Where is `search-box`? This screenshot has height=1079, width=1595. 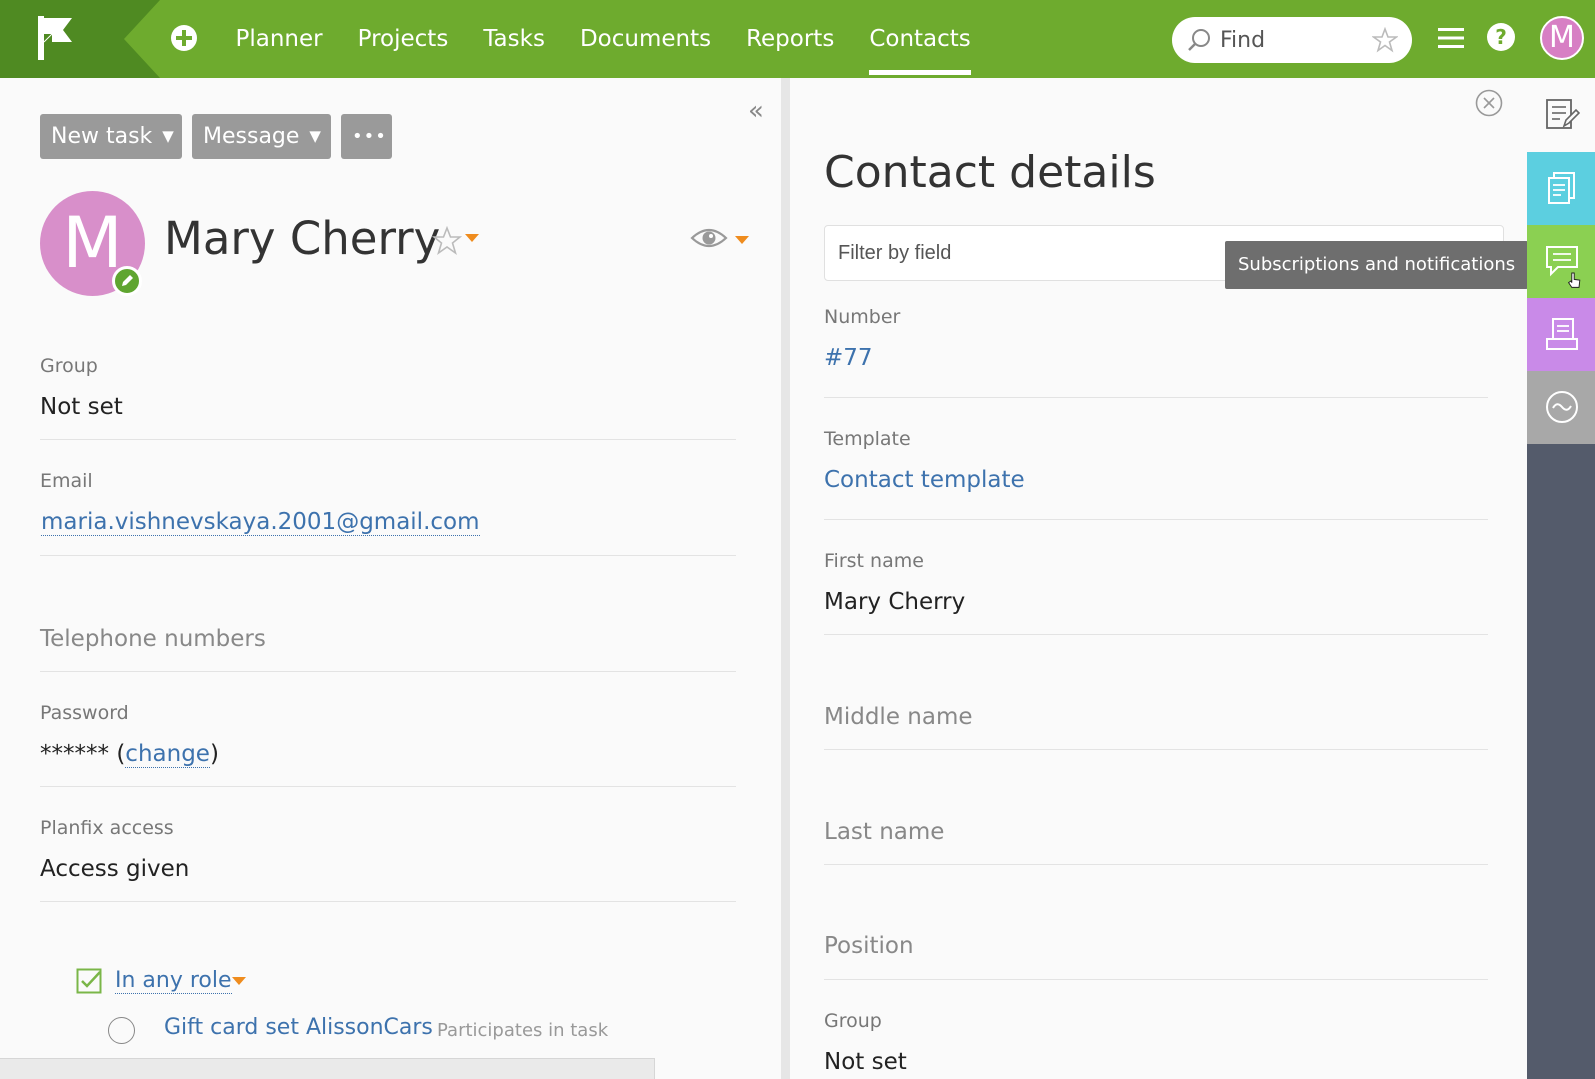 search-box is located at coordinates (1292, 40).